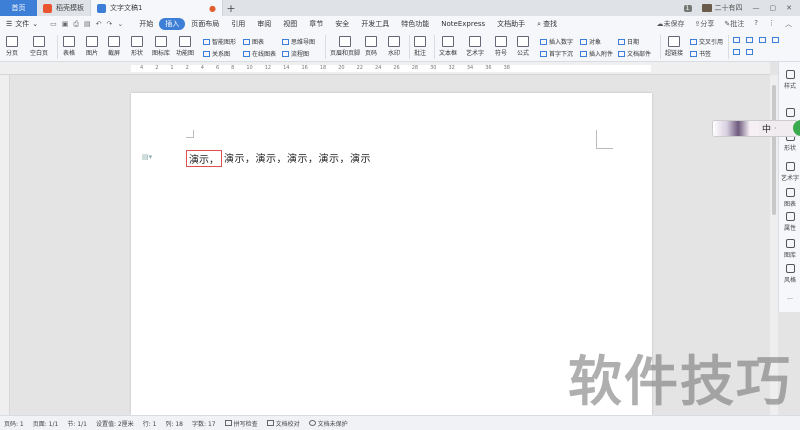 This screenshot has height=430, width=800. Describe the element at coordinates (205, 24) in the screenshot. I see `menu-page-layout: 页面布局` at that location.